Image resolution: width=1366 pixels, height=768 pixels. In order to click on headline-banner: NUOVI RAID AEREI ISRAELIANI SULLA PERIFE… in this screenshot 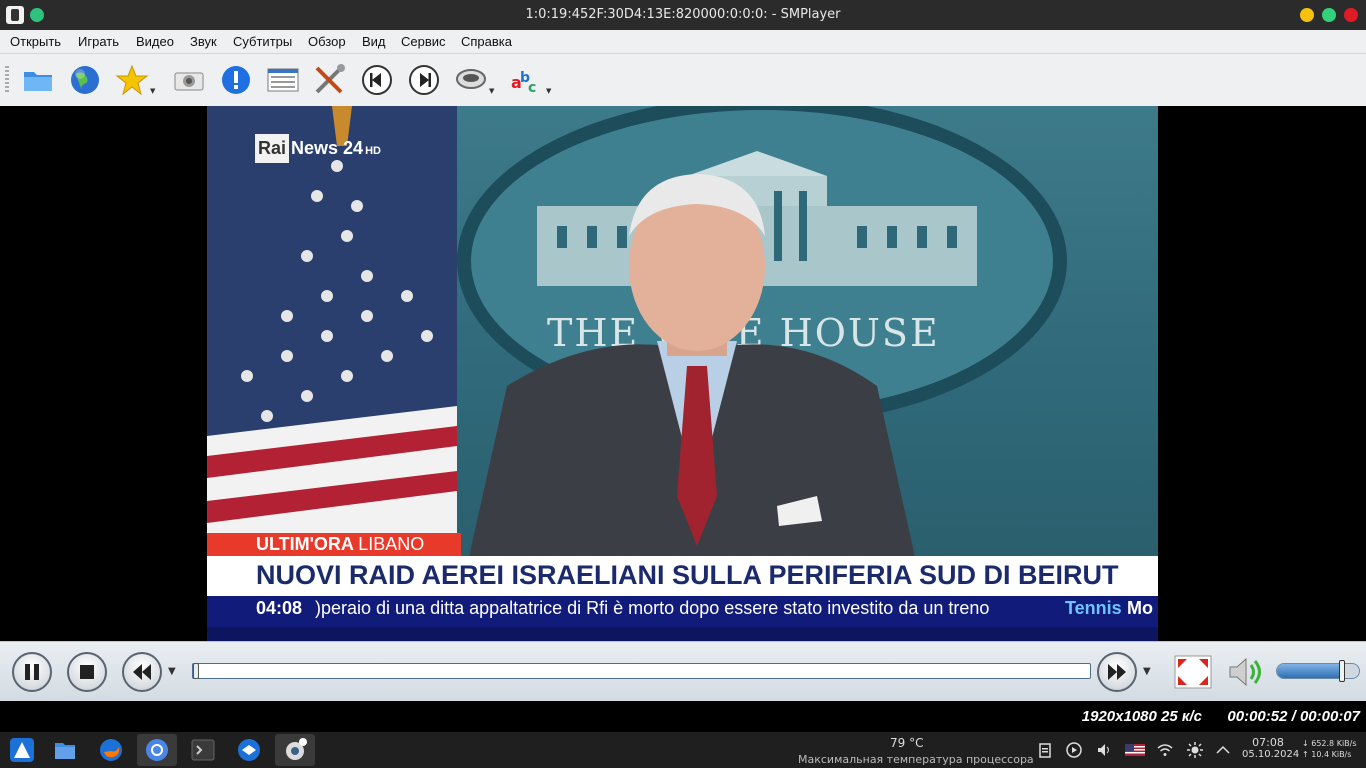, I will do `click(682, 576)`.